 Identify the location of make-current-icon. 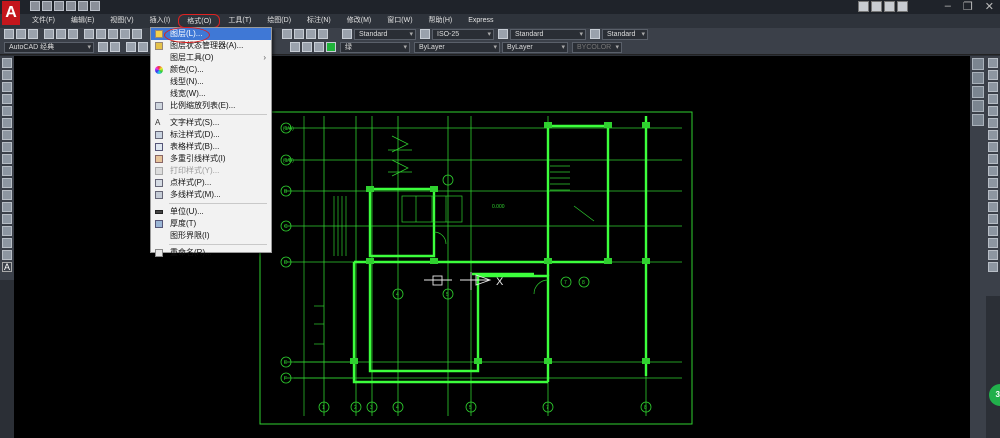
(295, 47).